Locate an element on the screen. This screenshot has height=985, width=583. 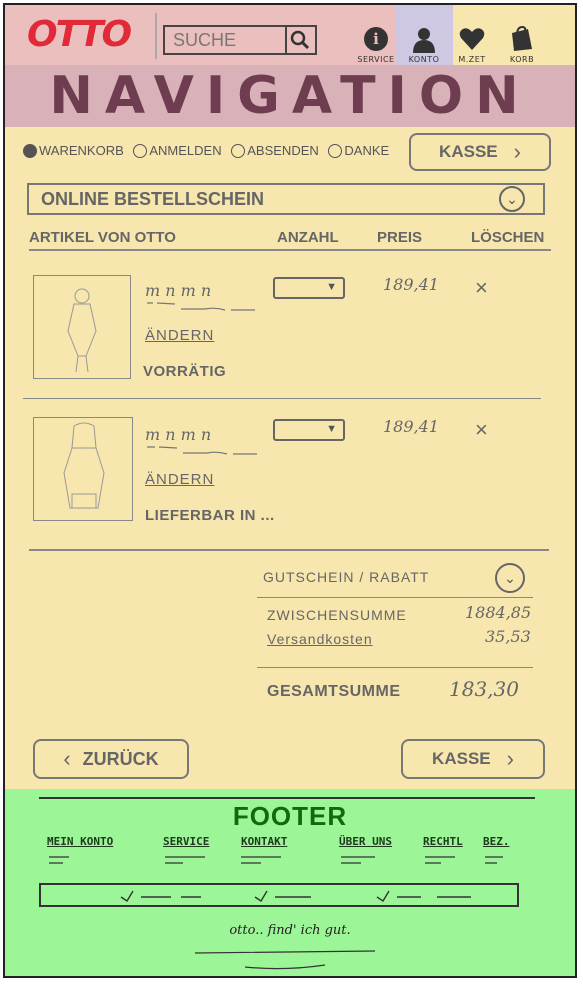
back-button: ‹ ZURÜCK is located at coordinates (111, 759).